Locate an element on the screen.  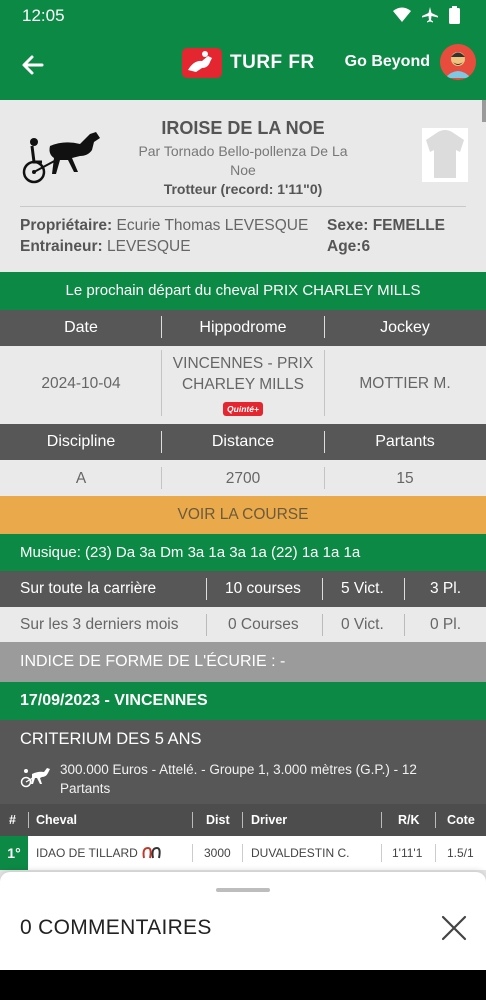
col-dist: Dist is located at coordinates (218, 820).